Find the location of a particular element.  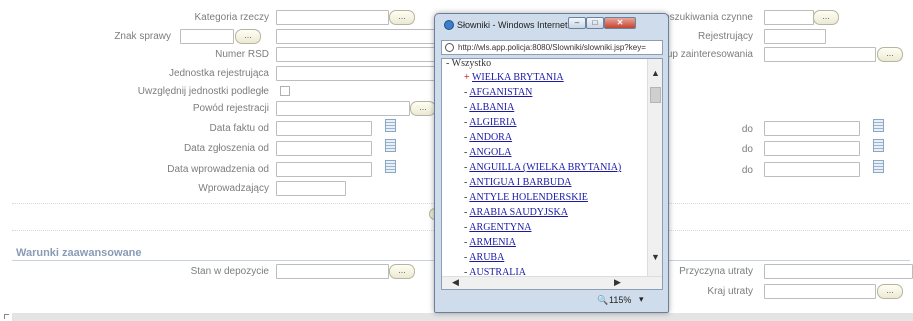

country-link: ANGUILLA (WIELKA BRYTANIA) is located at coordinates (545, 167).